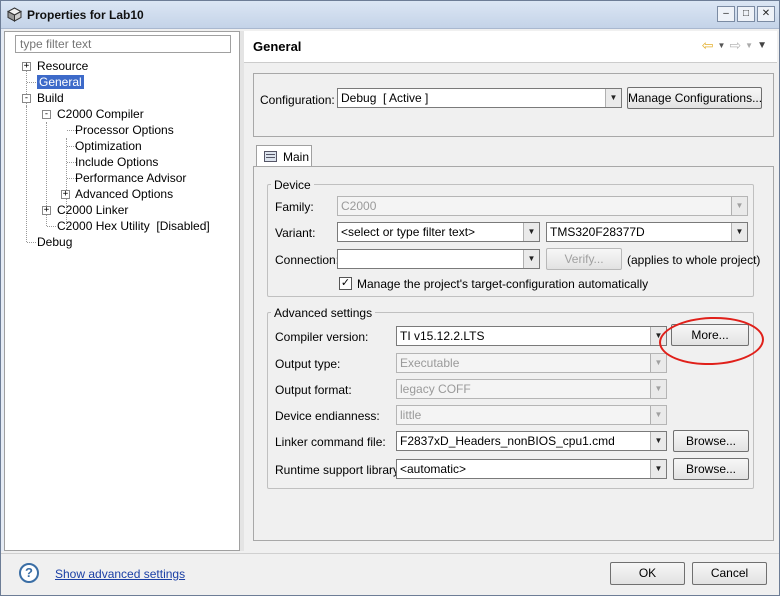 Image resolution: width=780 pixels, height=596 pixels. What do you see at coordinates (531, 469) in the screenshot?
I see `runtime-library-select: <automatic> ▼` at bounding box center [531, 469].